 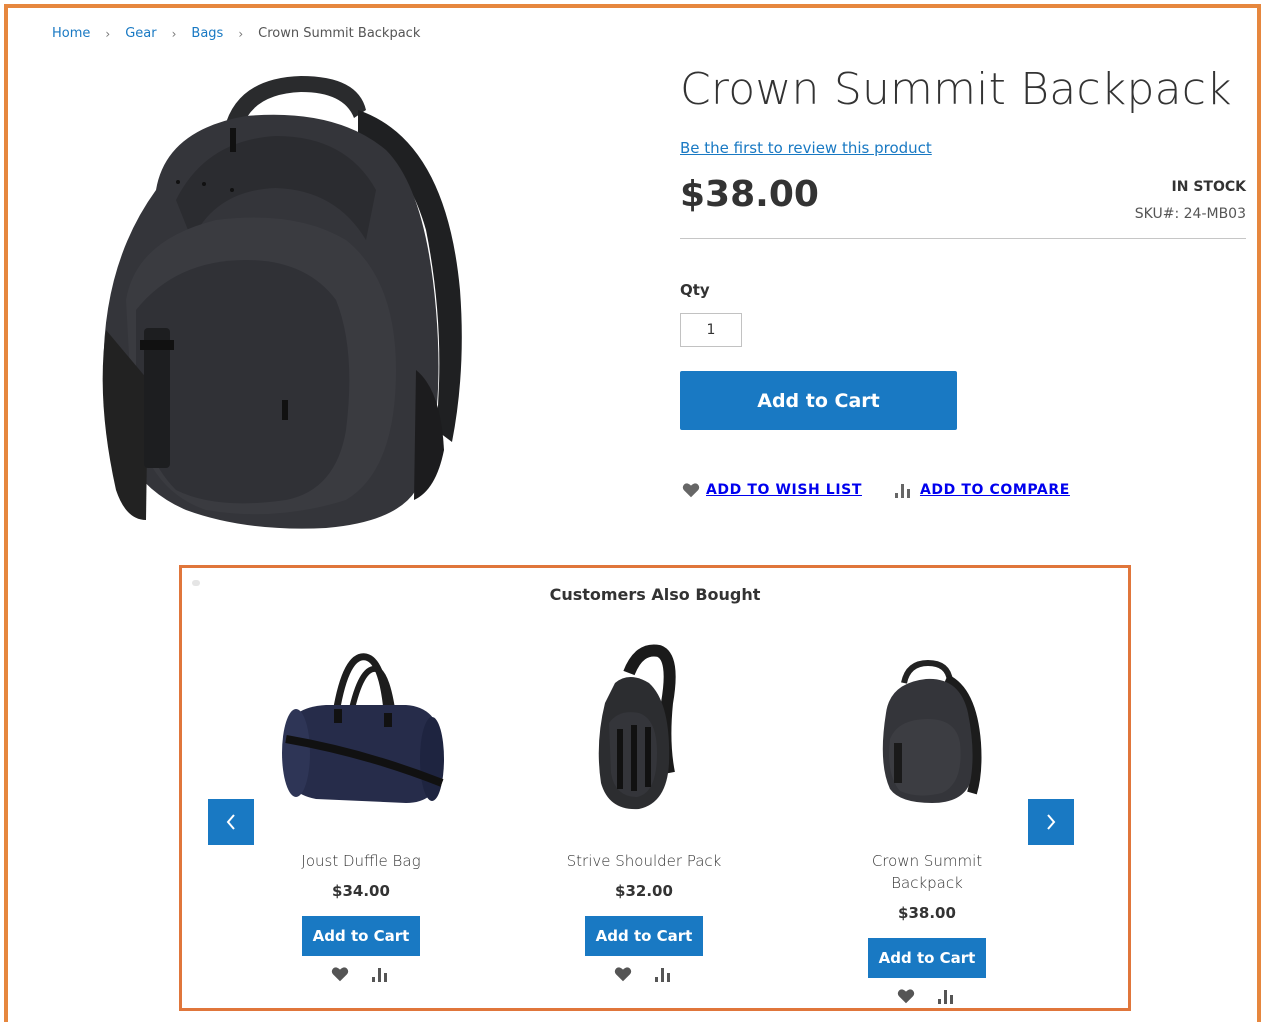 I want to click on add-to-cart-button: Add to Cart, so click(x=818, y=400).